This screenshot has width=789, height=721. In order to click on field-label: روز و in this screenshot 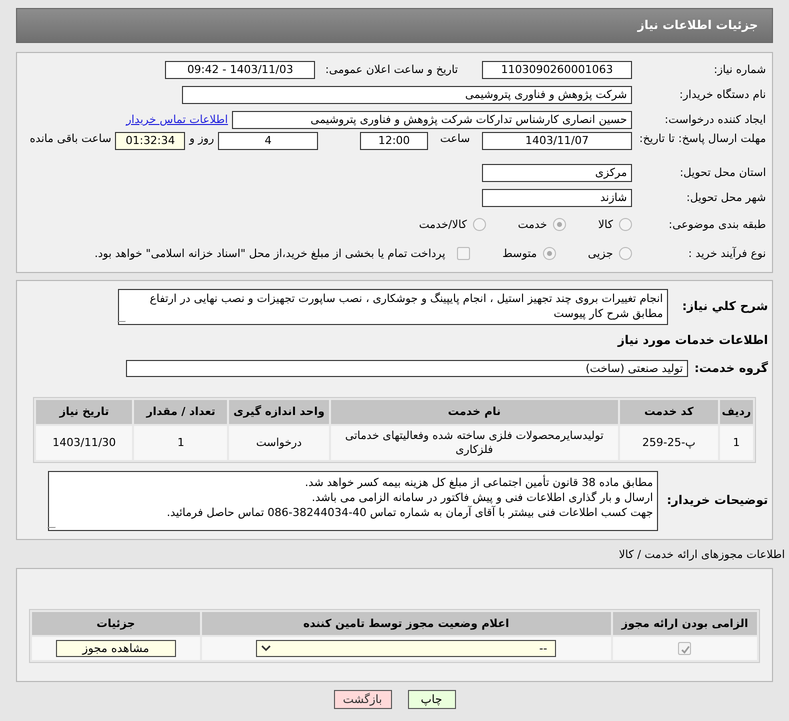, I will do `click(201, 139)`.